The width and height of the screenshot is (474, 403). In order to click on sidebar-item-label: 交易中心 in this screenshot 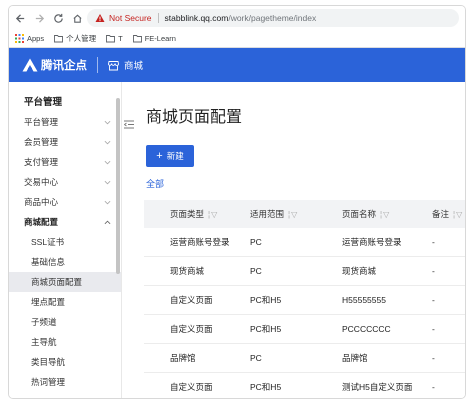, I will do `click(41, 182)`.